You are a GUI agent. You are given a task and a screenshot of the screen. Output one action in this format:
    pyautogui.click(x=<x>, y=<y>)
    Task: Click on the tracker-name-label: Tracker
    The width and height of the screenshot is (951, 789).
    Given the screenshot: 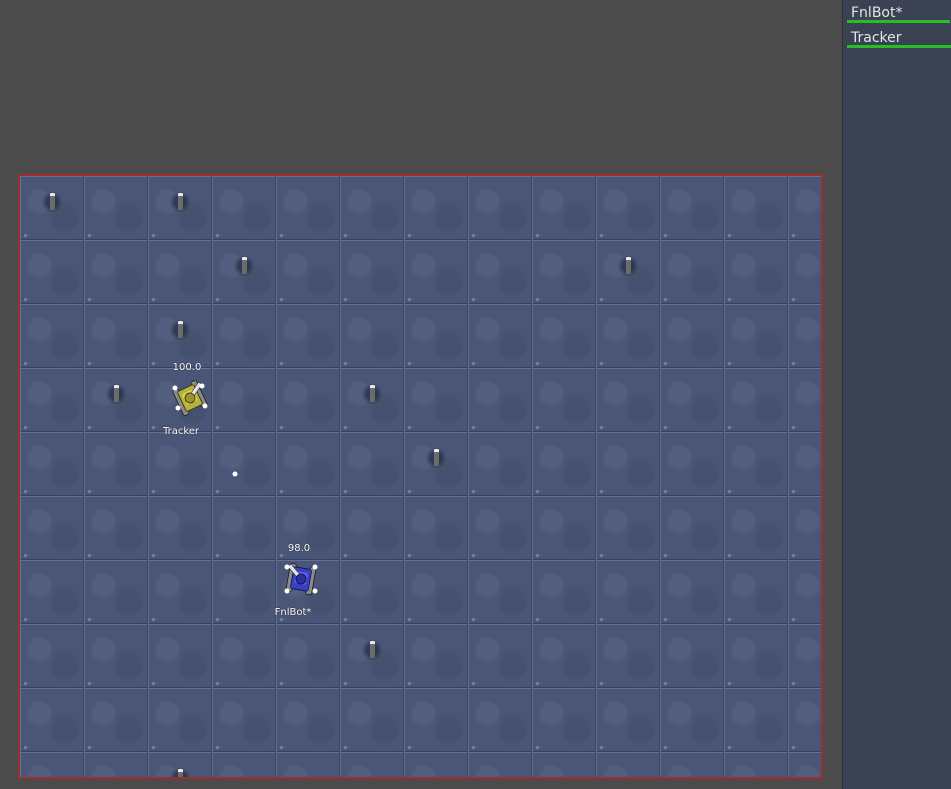 What is the action you would take?
    pyautogui.click(x=181, y=431)
    